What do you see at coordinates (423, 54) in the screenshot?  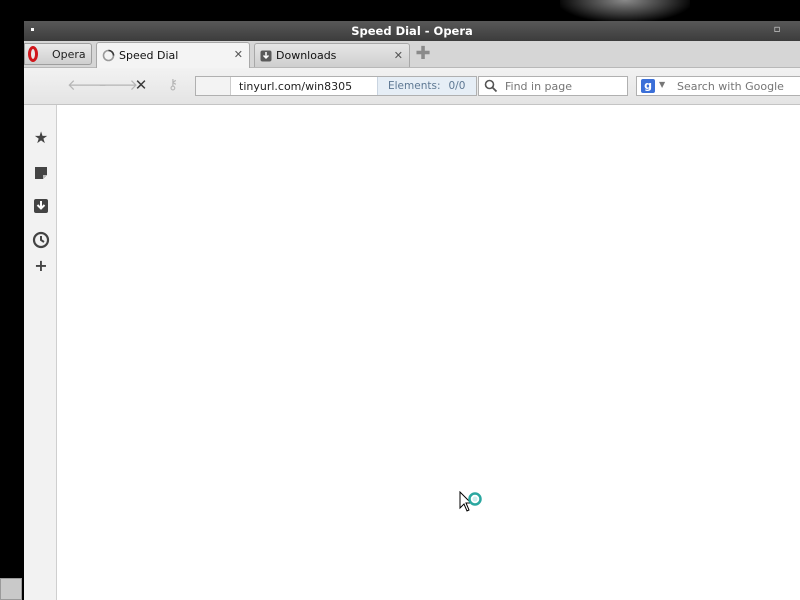 I see `new-tab-button: ✚` at bounding box center [423, 54].